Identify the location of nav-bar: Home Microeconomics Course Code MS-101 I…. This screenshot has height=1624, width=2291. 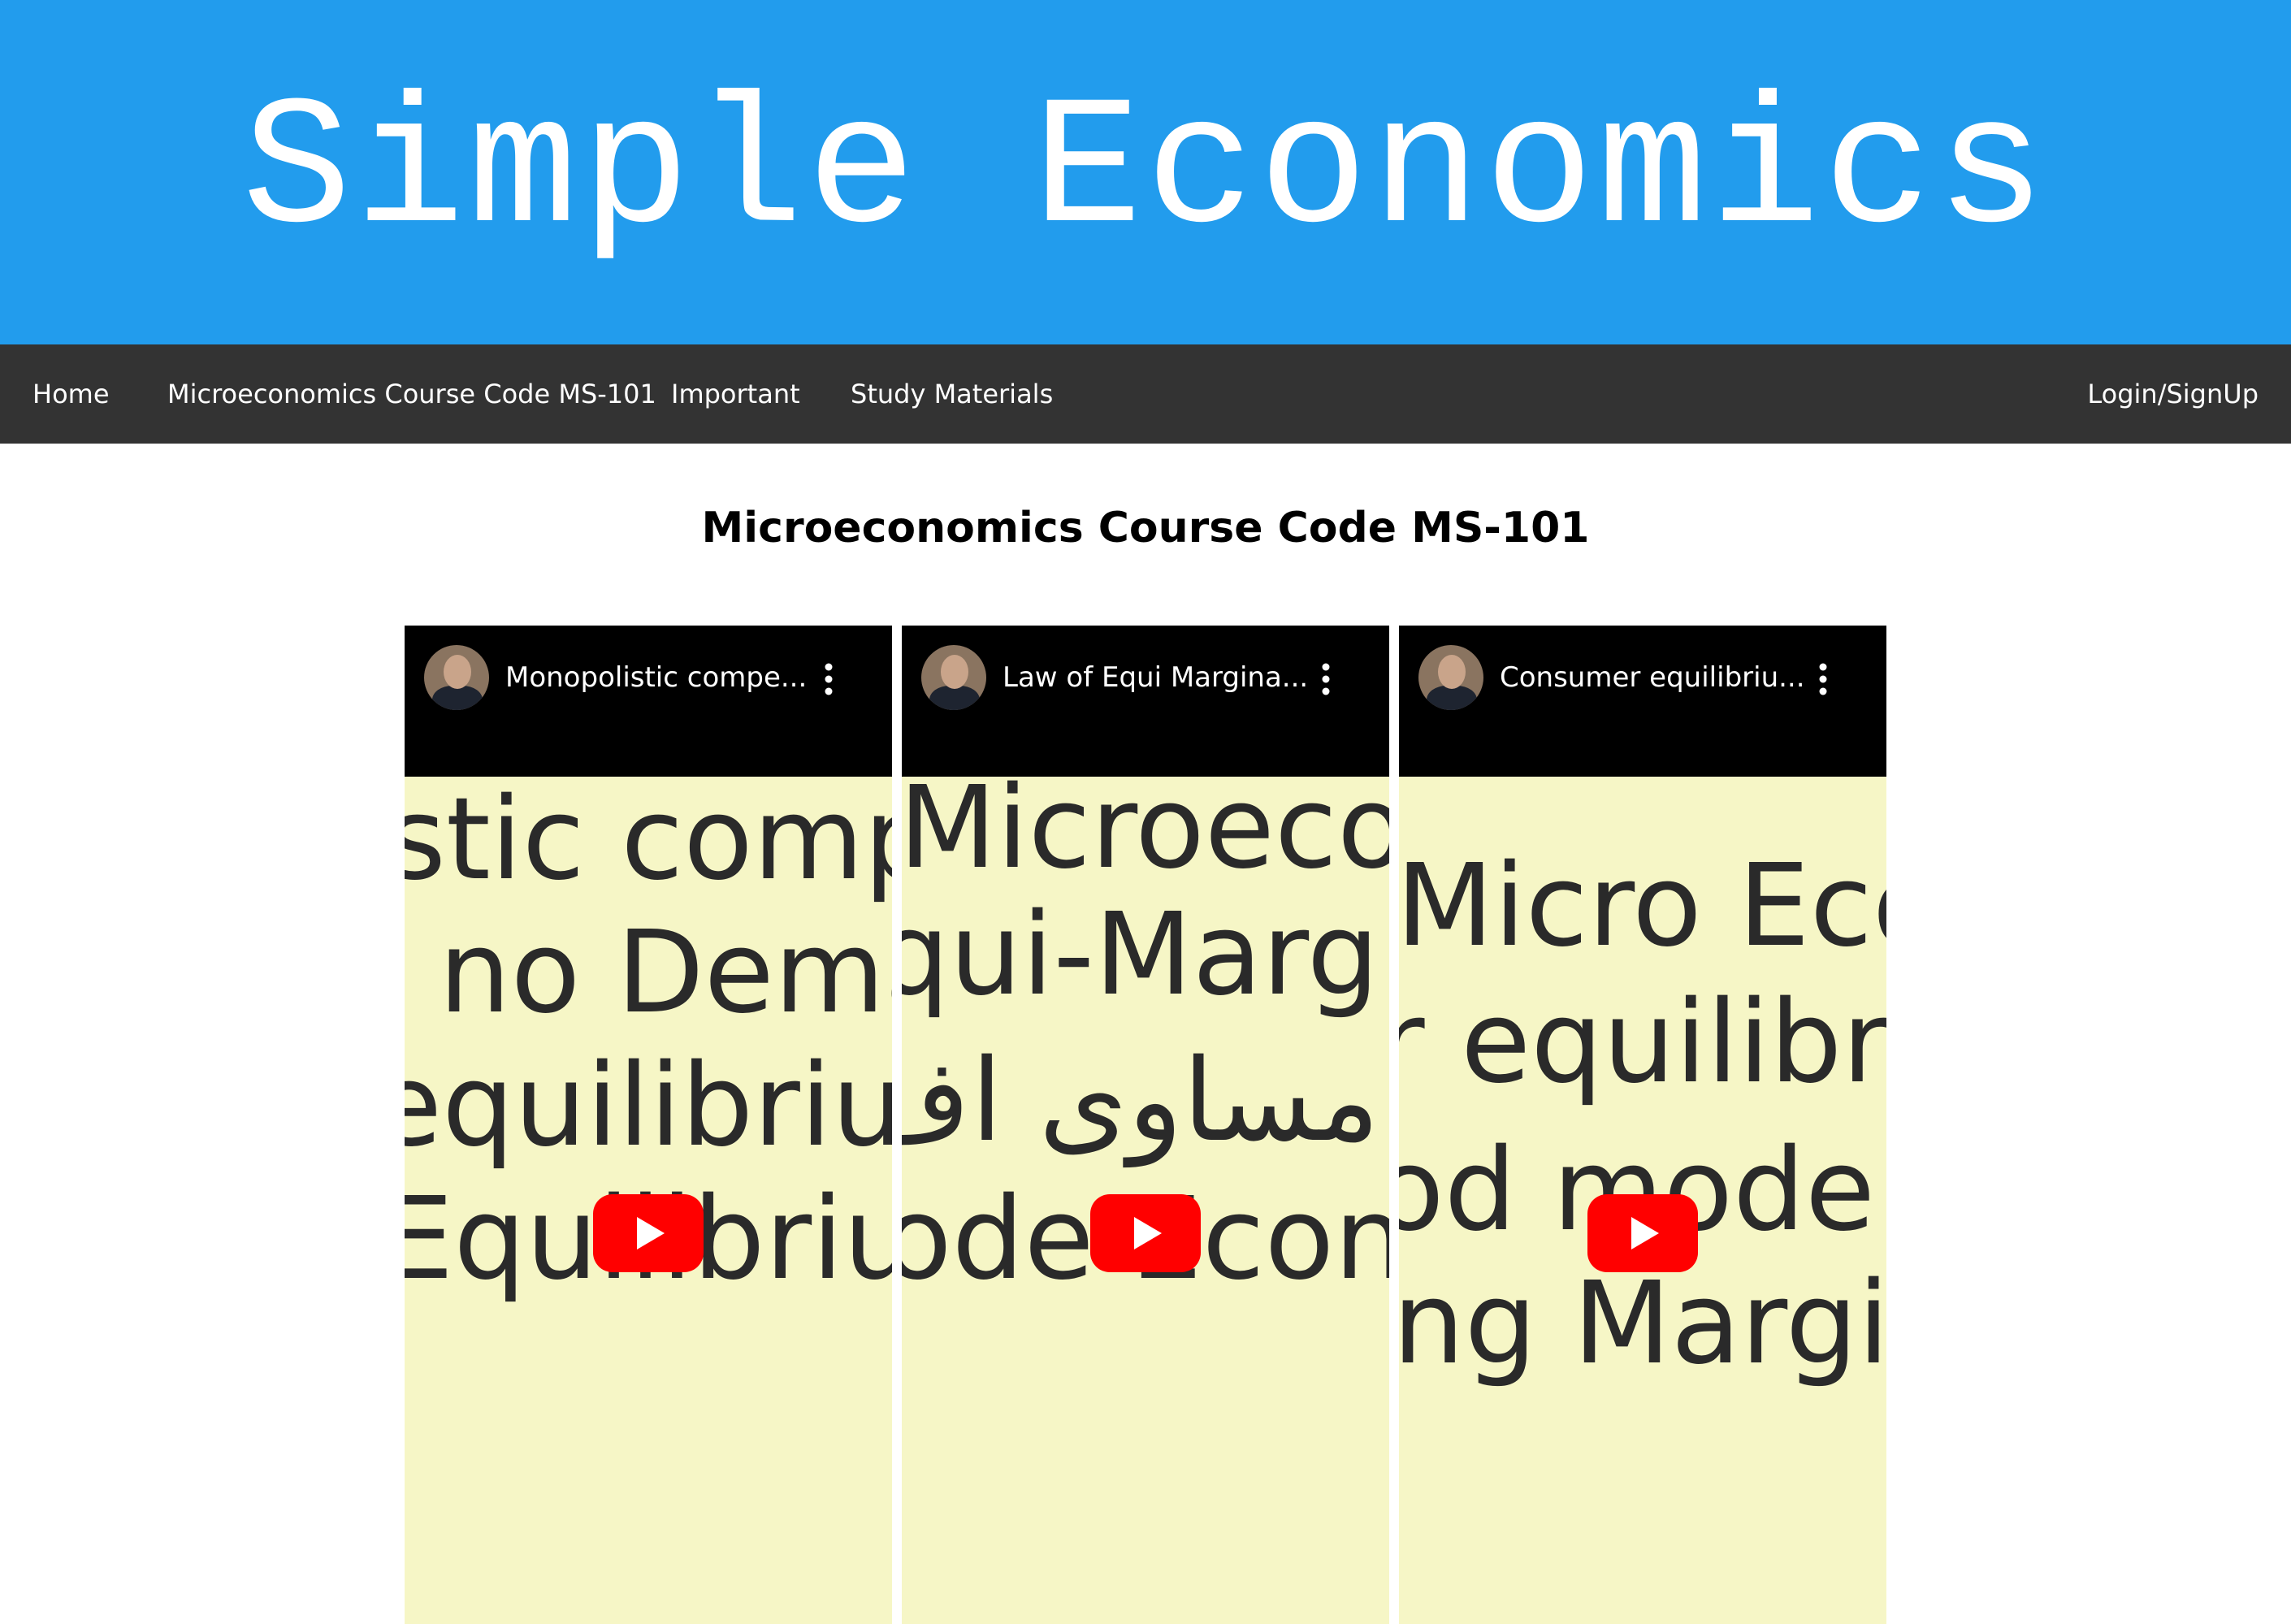
(1145, 394).